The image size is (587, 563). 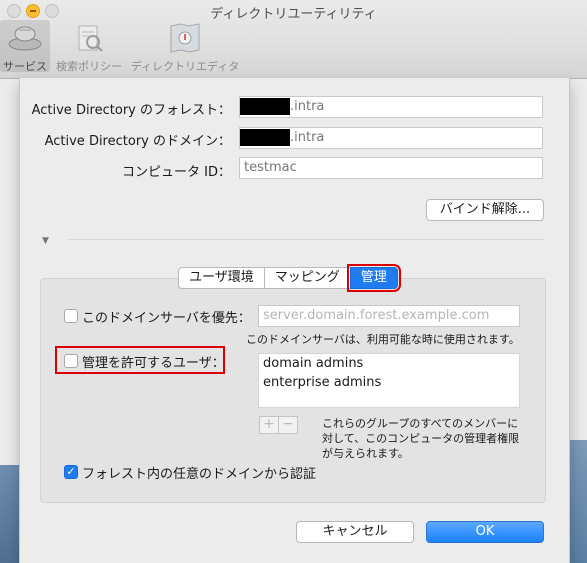 I want to click on toolbar-services-label: サービス, so click(x=25, y=66).